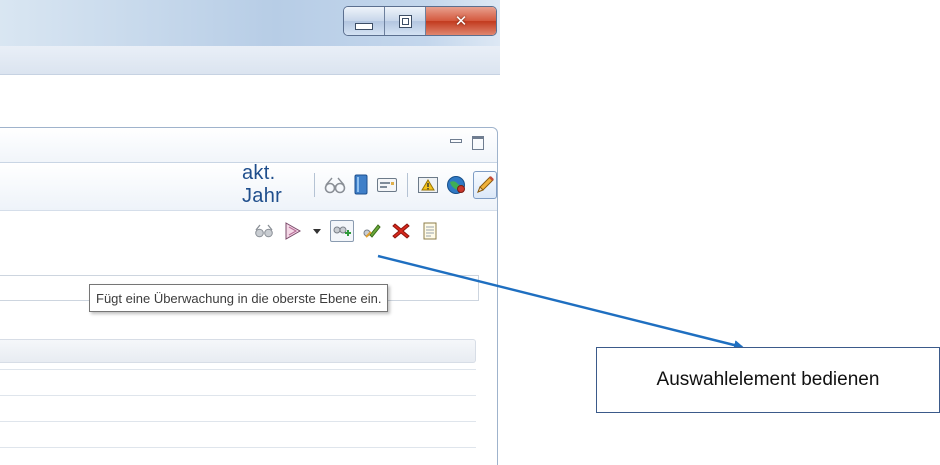 The width and height of the screenshot is (940, 465). What do you see at coordinates (478, 143) in the screenshot?
I see `view-maximize-button` at bounding box center [478, 143].